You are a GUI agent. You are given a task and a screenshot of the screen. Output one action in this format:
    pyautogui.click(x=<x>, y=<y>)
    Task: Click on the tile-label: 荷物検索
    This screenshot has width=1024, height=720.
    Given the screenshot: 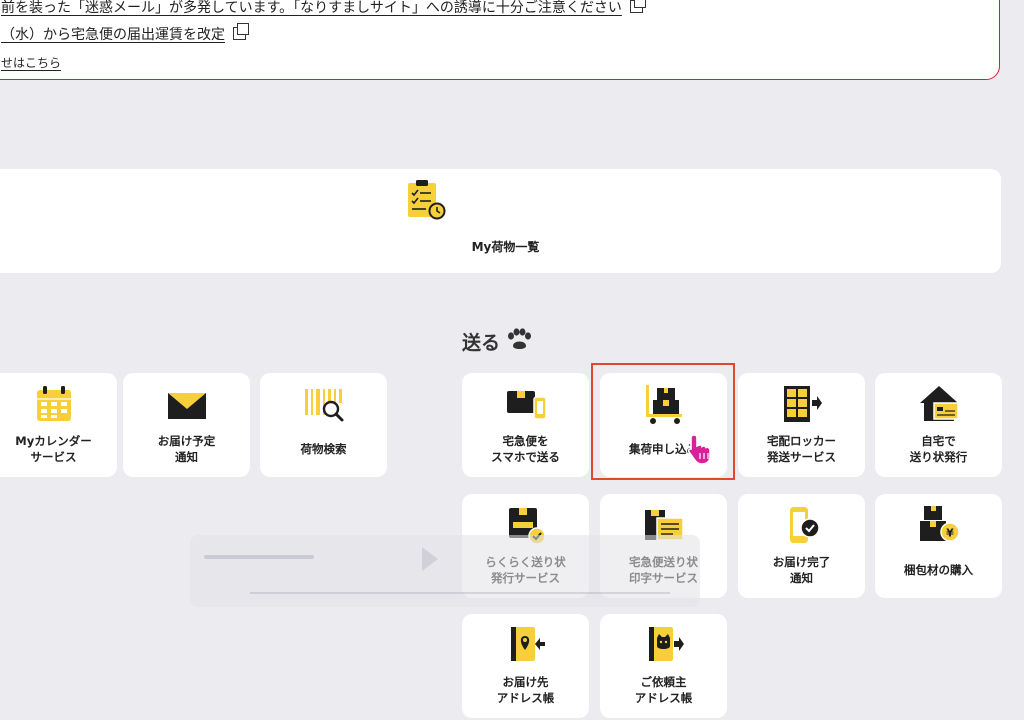 What is the action you would take?
    pyautogui.click(x=323, y=449)
    